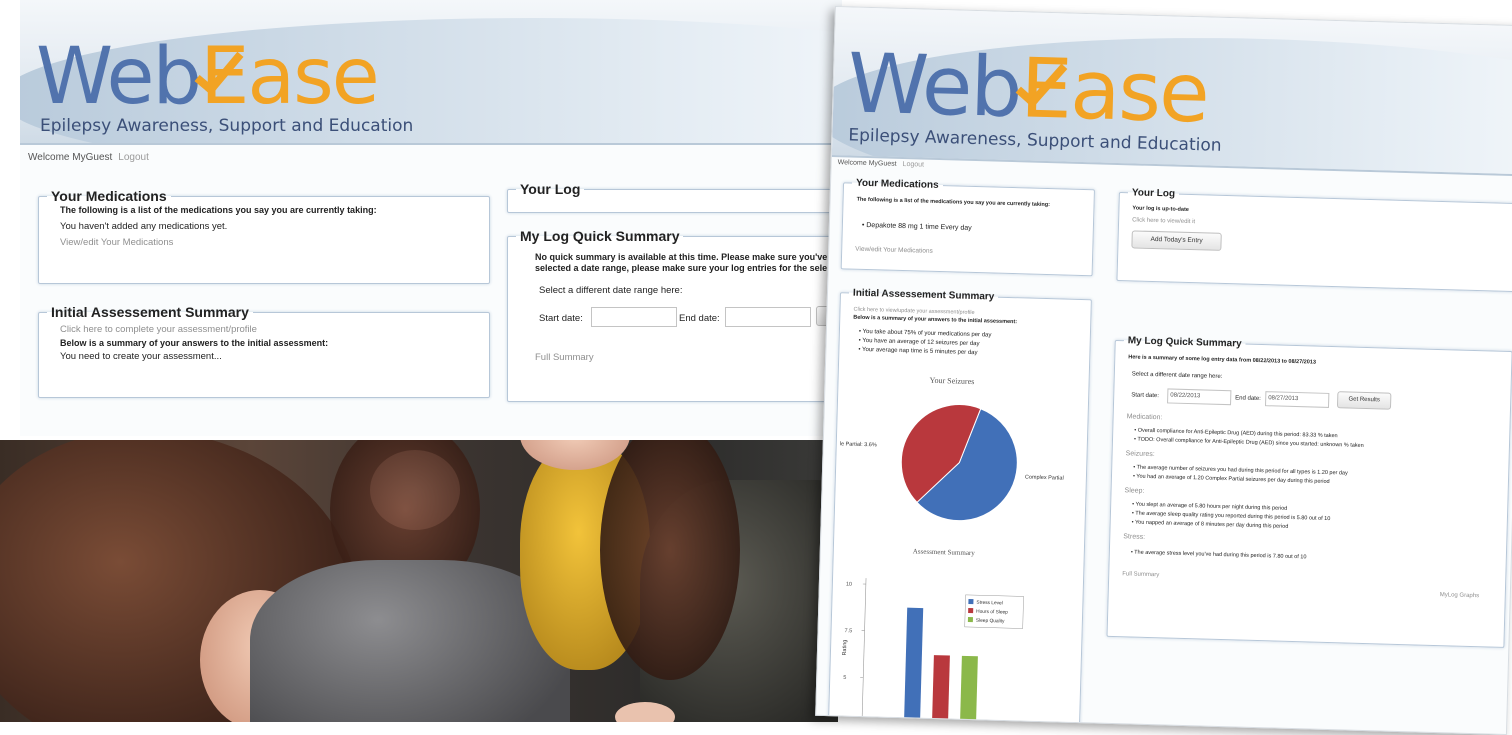  I want to click on add-todays-entry-button: Add Today's Entry, so click(1176, 240).